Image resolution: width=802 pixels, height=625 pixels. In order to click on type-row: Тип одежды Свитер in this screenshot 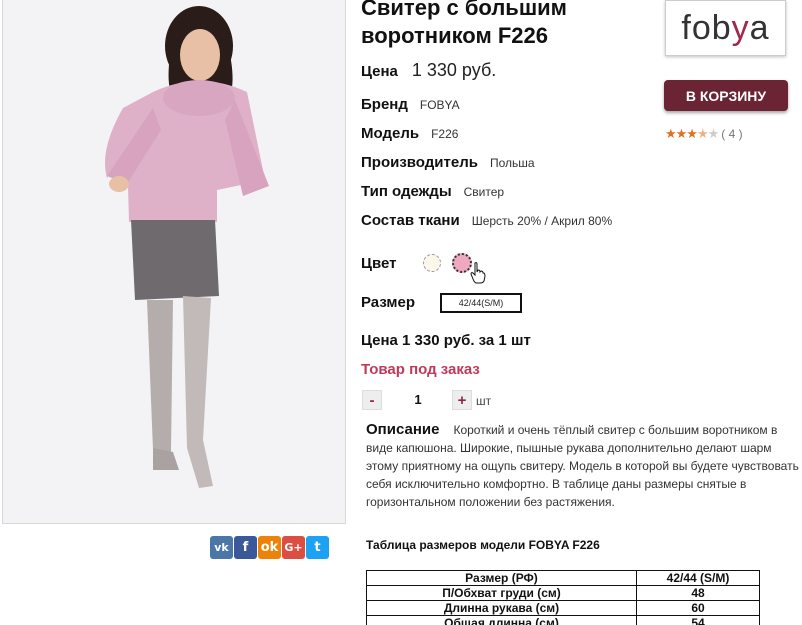, I will do `click(432, 191)`.